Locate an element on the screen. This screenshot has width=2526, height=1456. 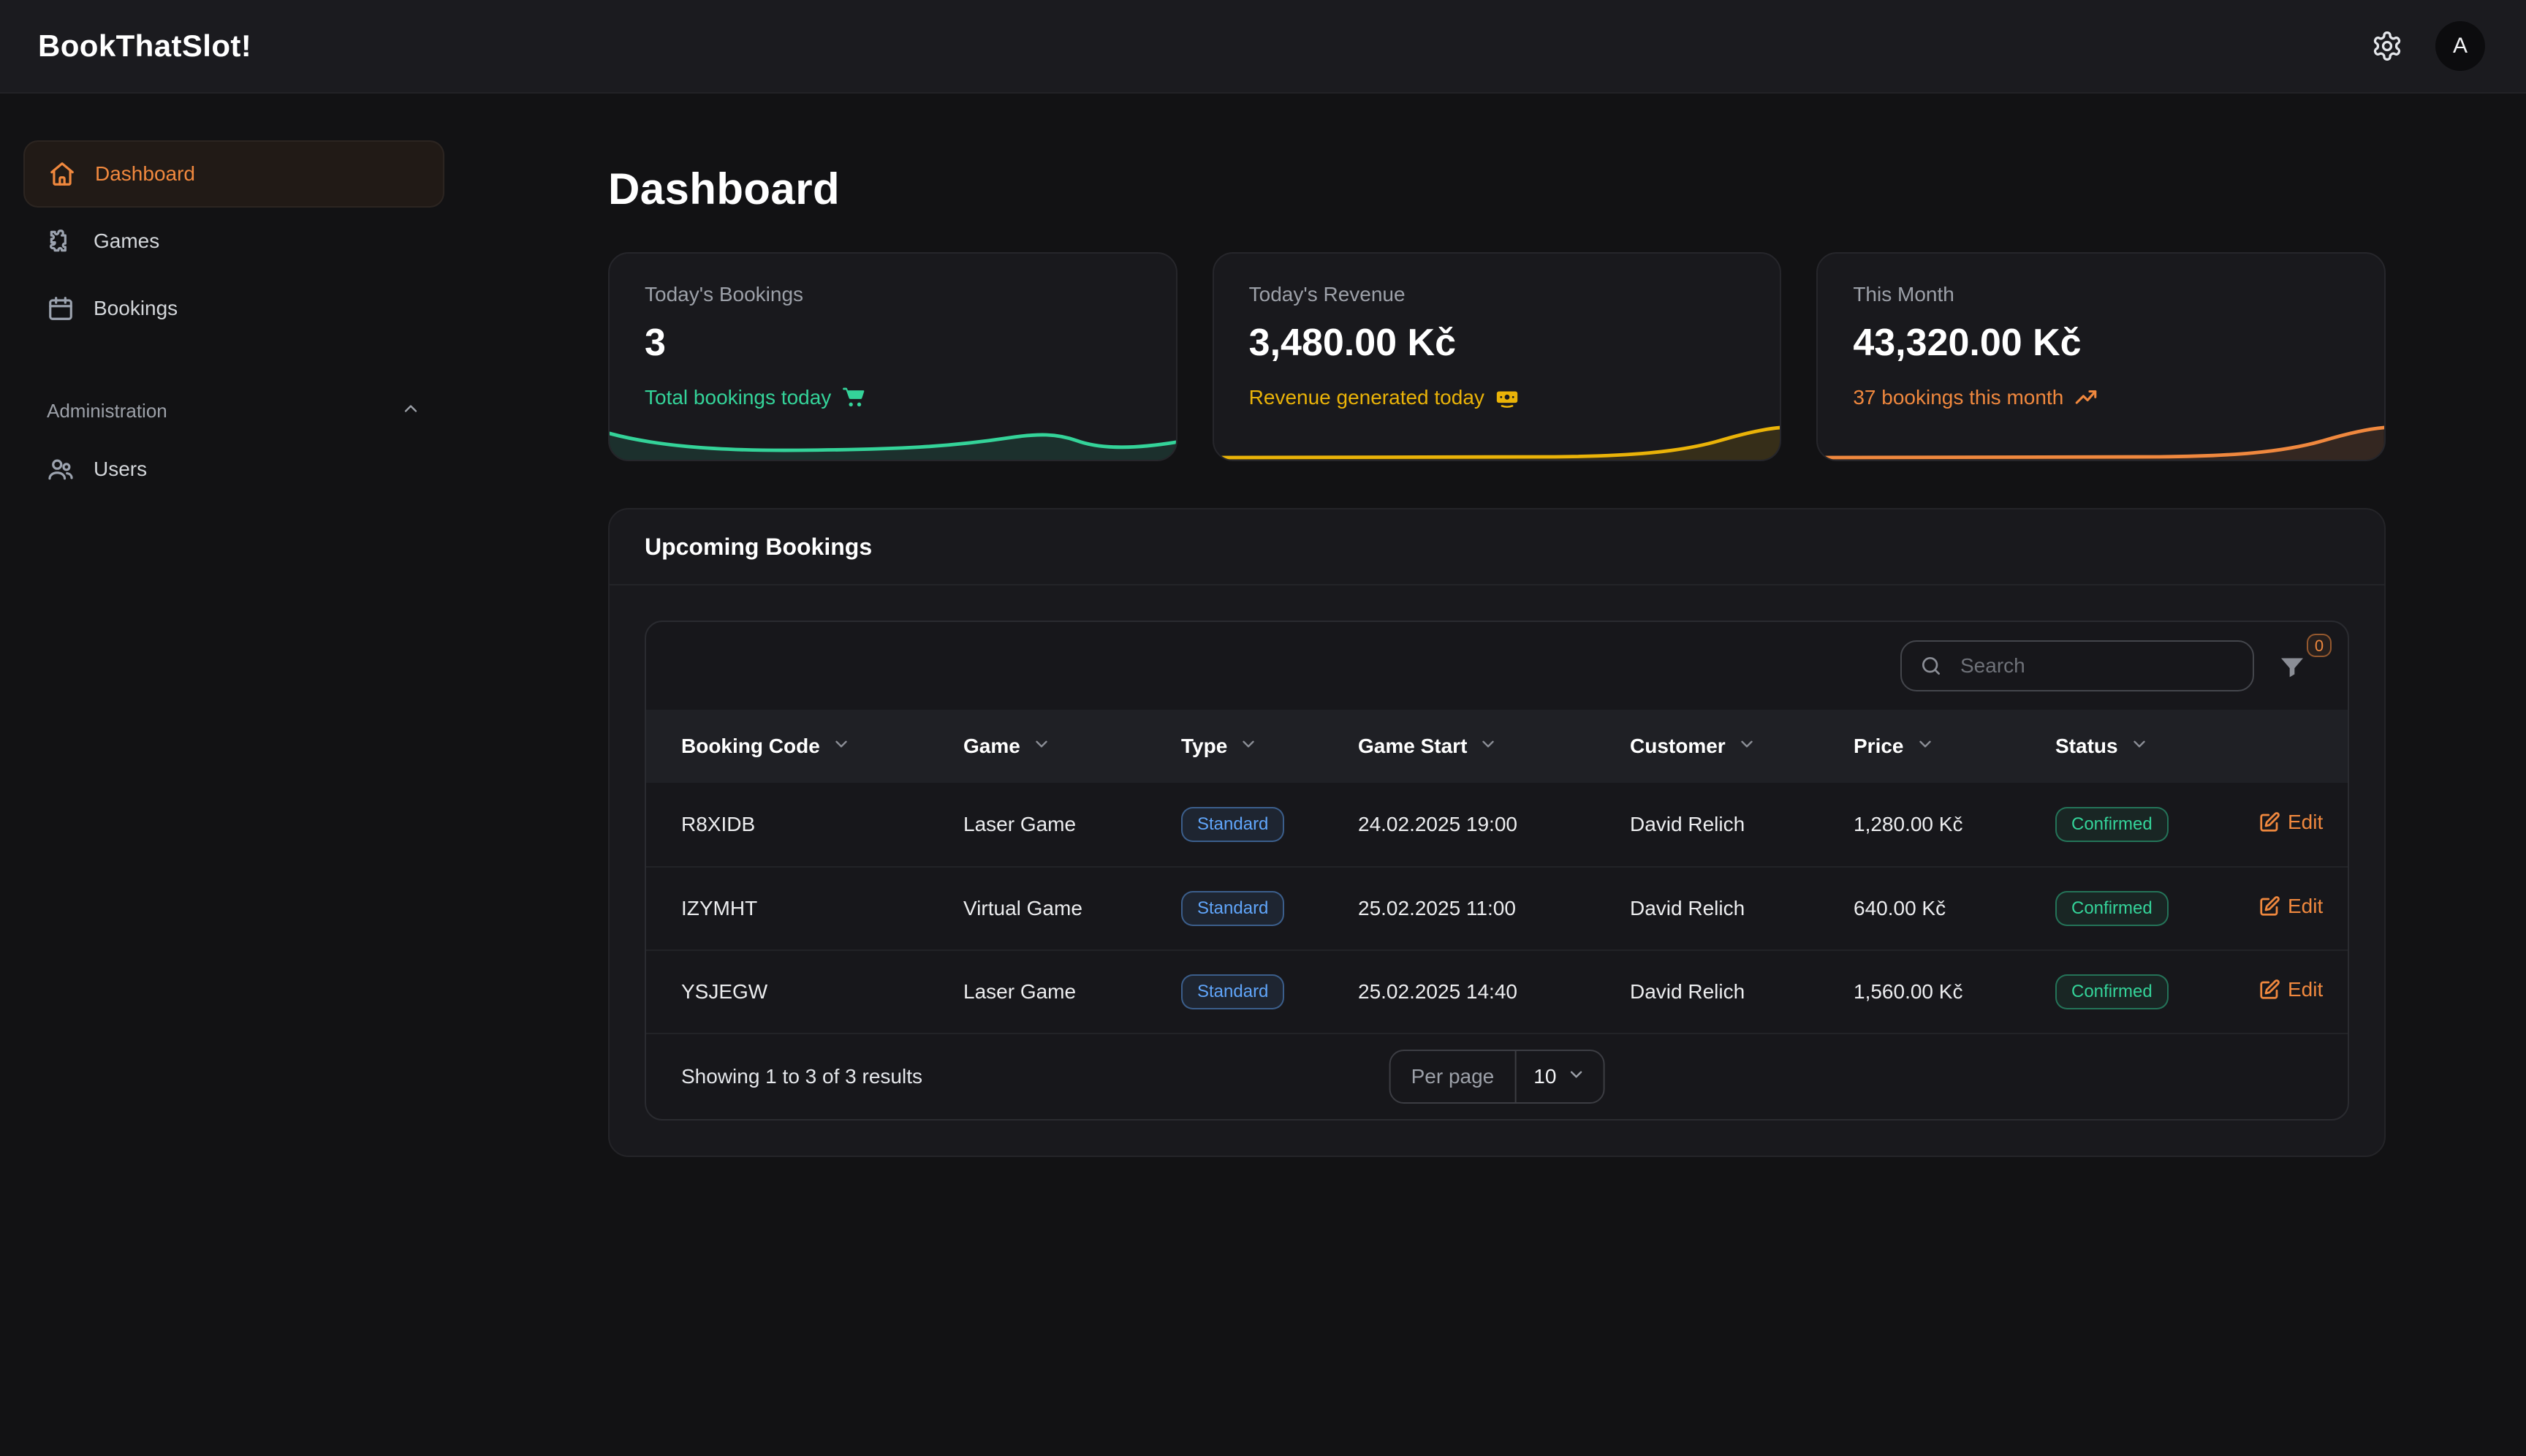
column-header-label: Price is located at coordinates (1879, 746).